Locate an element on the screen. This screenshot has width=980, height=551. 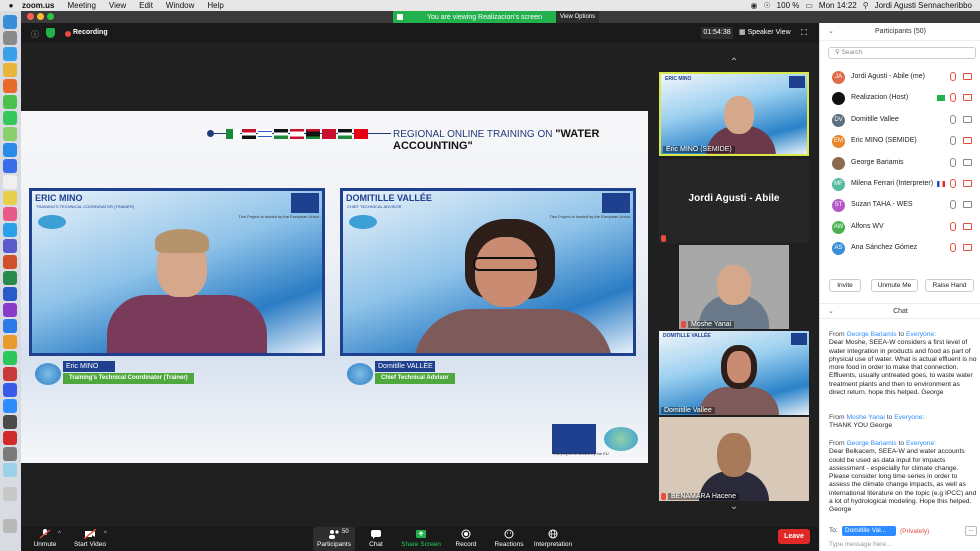
video-icon is located at coordinates (967, 119).